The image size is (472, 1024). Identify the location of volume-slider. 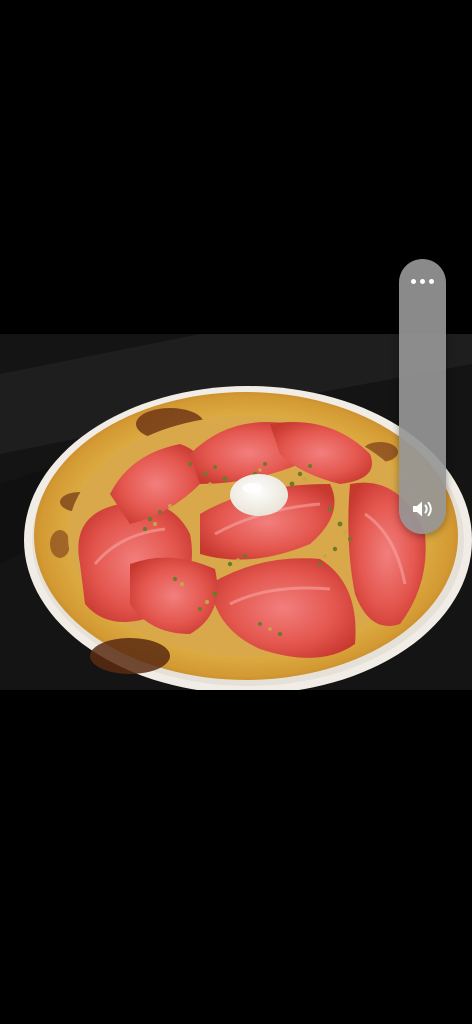
(422, 394).